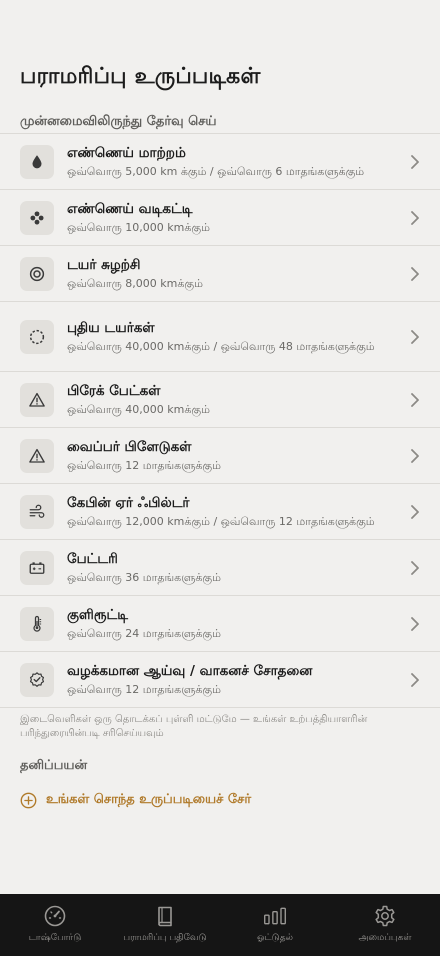 The image size is (440, 956). I want to click on custom-section-label: தனிப்பயன், so click(54, 765).